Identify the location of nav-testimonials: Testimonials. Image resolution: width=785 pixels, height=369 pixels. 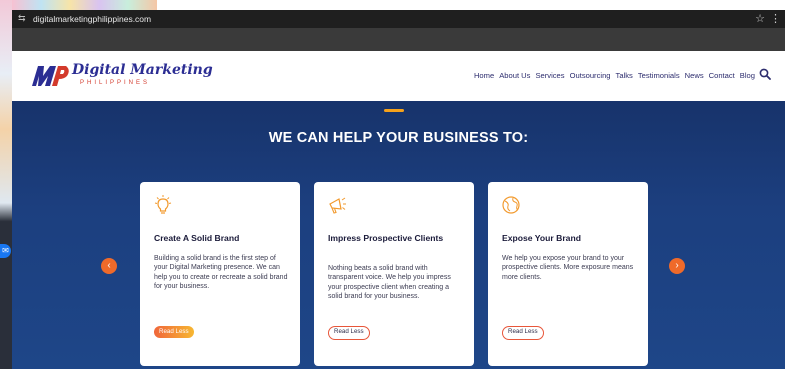
(659, 75).